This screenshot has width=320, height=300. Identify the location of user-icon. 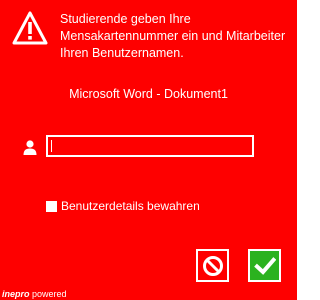
(30, 147).